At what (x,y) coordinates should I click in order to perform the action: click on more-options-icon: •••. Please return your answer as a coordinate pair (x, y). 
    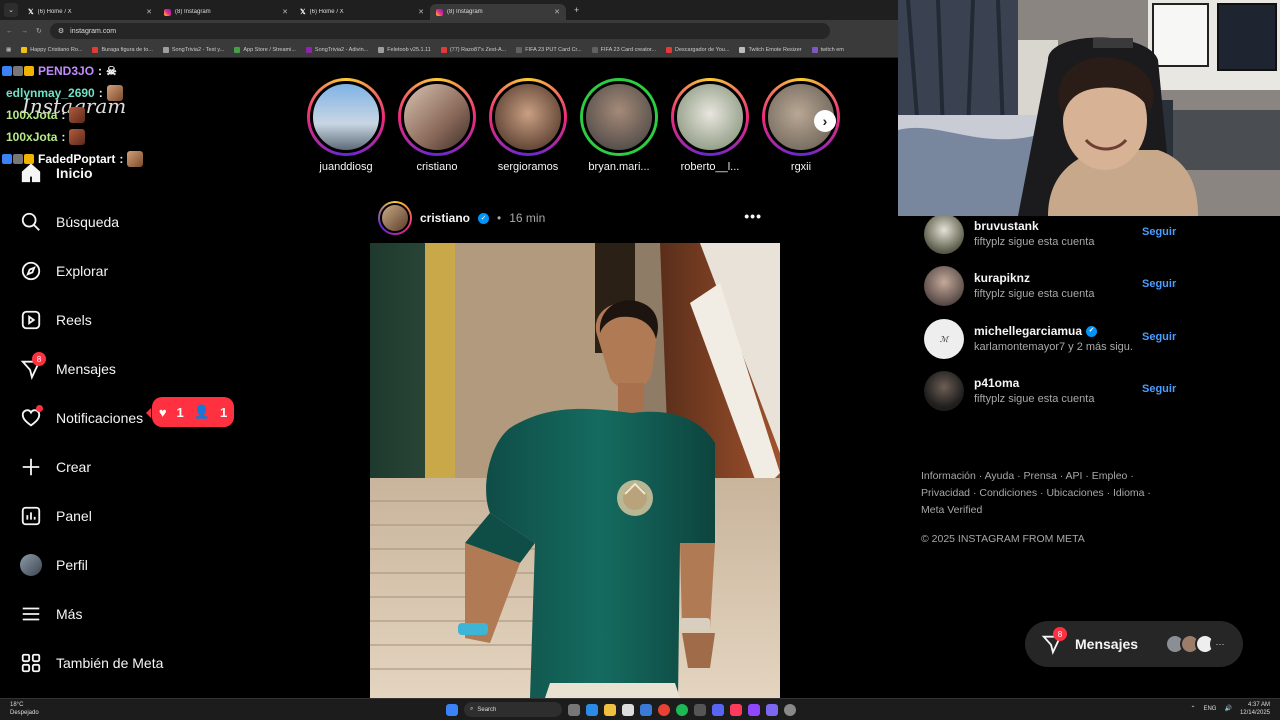
    Looking at the image, I should click on (753, 216).